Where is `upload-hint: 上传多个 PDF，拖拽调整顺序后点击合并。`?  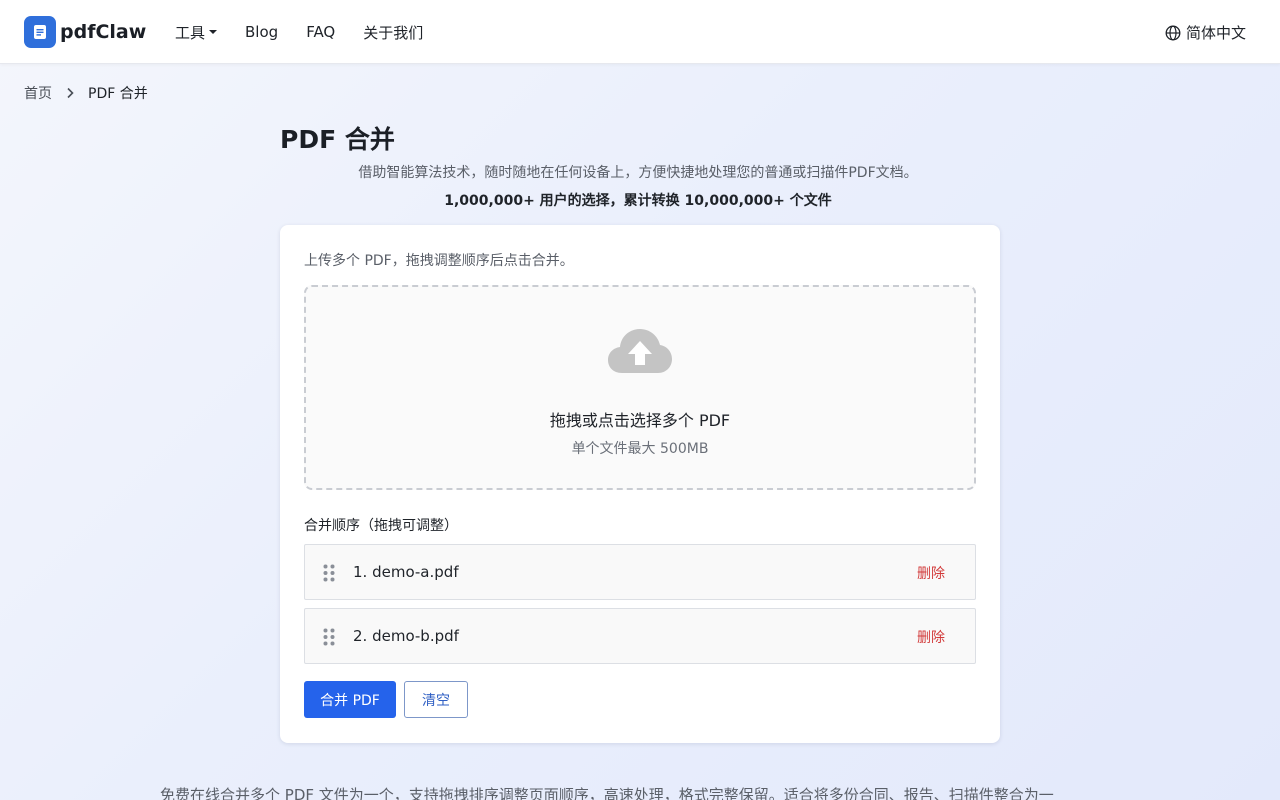 upload-hint: 上传多个 PDF，拖拽调整顺序后点击合并。 is located at coordinates (439, 261).